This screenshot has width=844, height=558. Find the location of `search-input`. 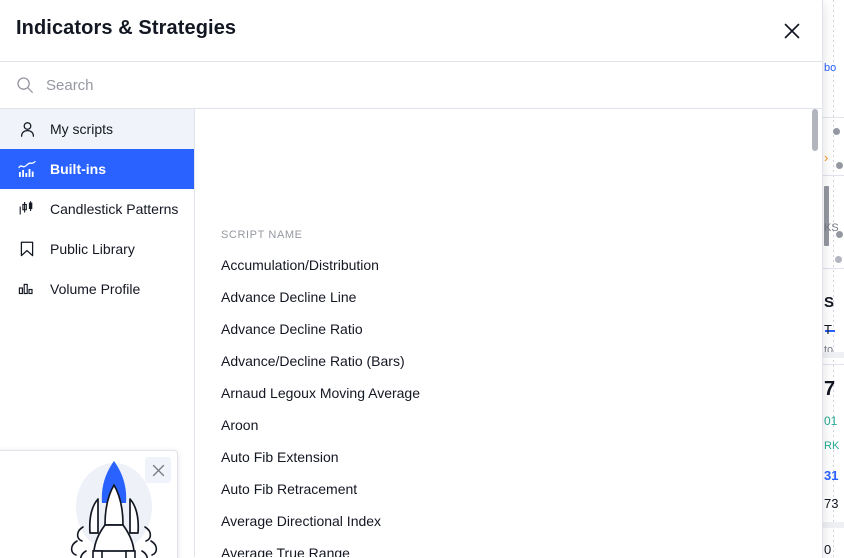

search-input is located at coordinates (246, 85).